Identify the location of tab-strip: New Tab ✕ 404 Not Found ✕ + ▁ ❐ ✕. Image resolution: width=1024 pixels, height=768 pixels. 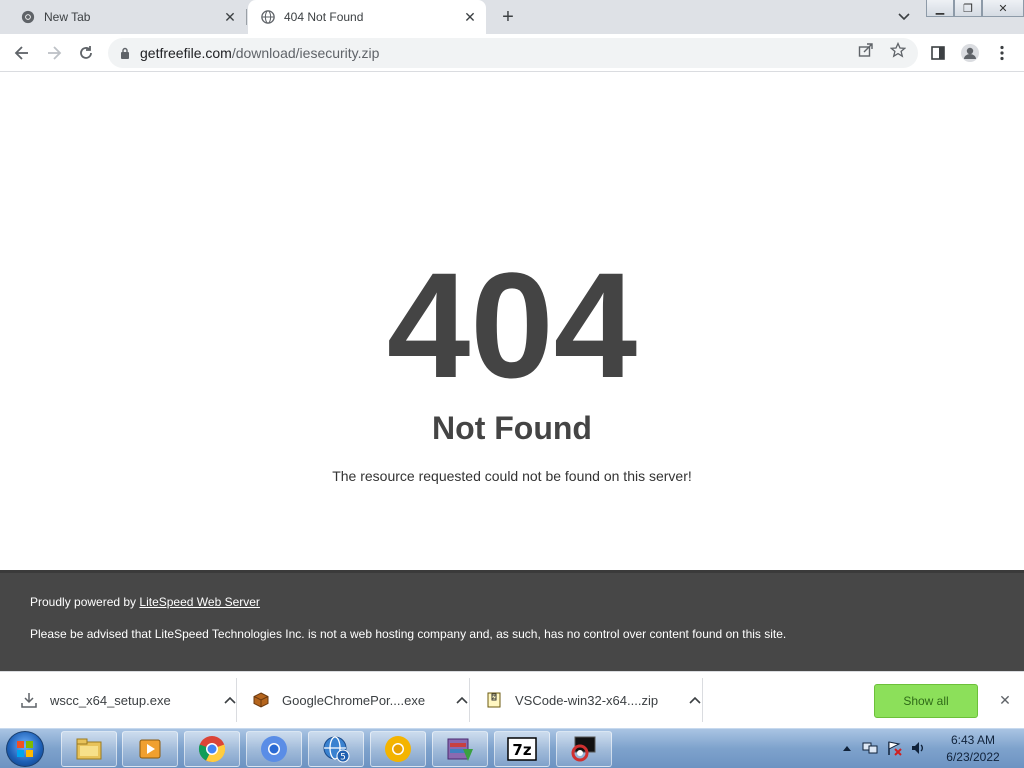
(512, 17).